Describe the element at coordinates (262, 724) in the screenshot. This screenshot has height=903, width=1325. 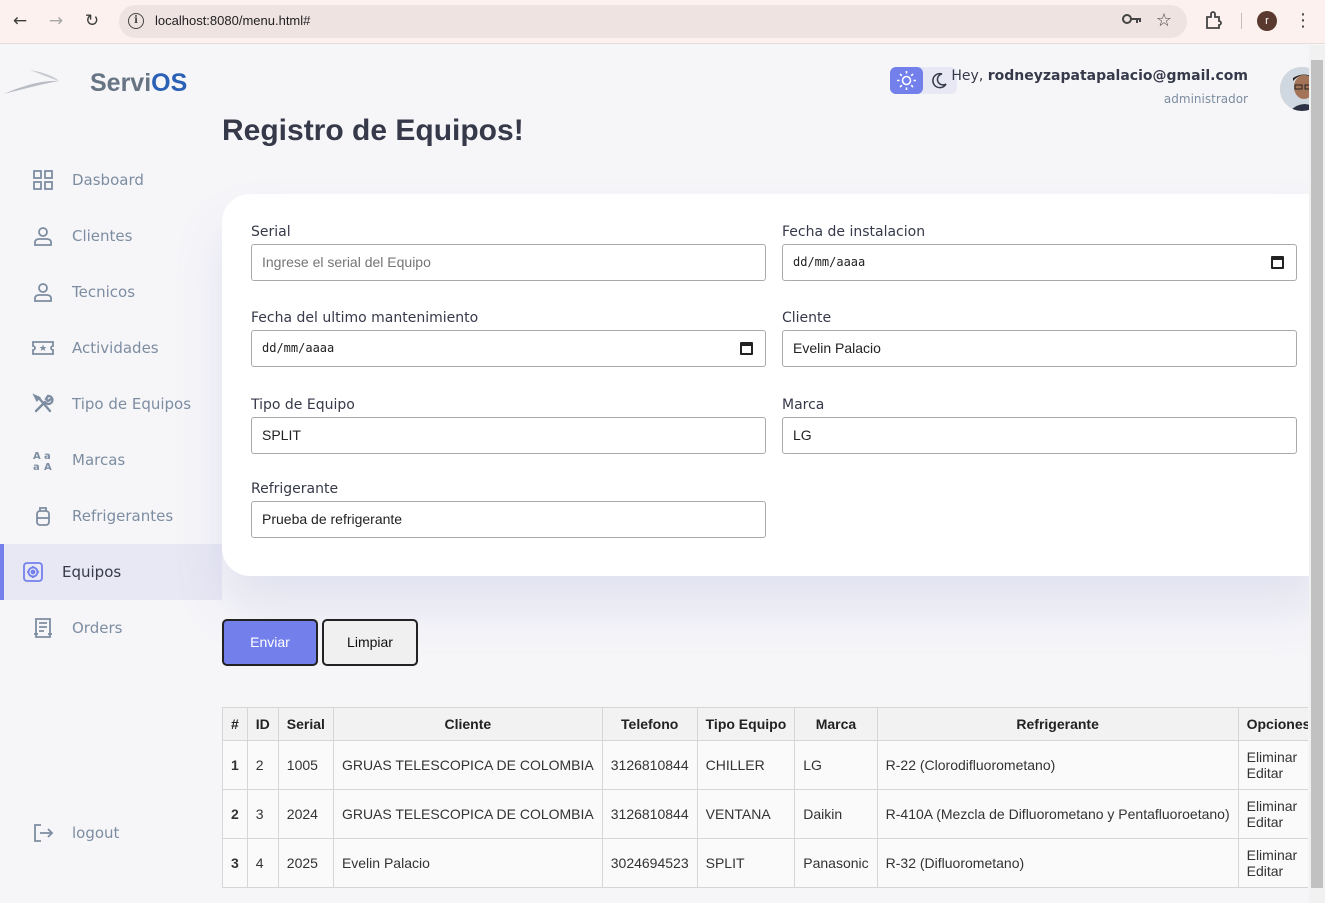
I see `col-id: ID` at that location.